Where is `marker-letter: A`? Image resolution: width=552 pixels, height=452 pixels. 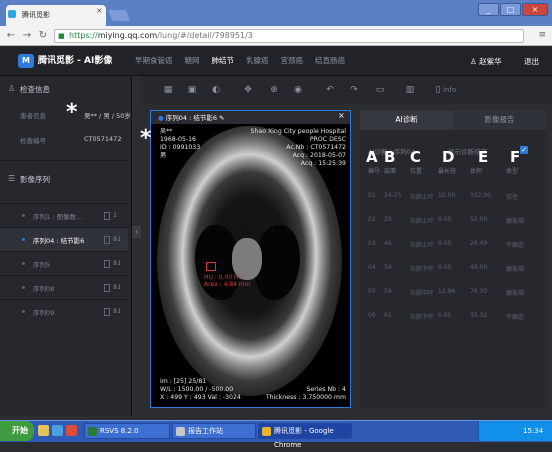
marker-letter: A is located at coordinates (372, 157).